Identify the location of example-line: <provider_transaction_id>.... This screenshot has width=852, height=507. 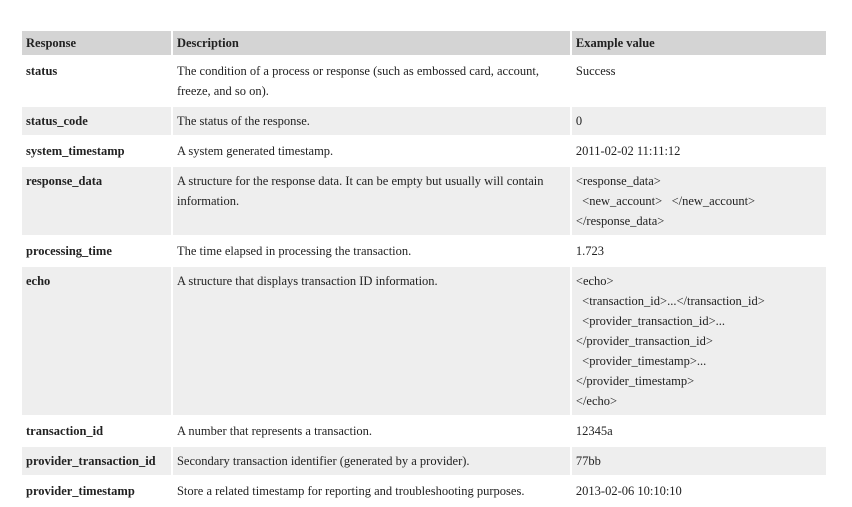
(650, 321).